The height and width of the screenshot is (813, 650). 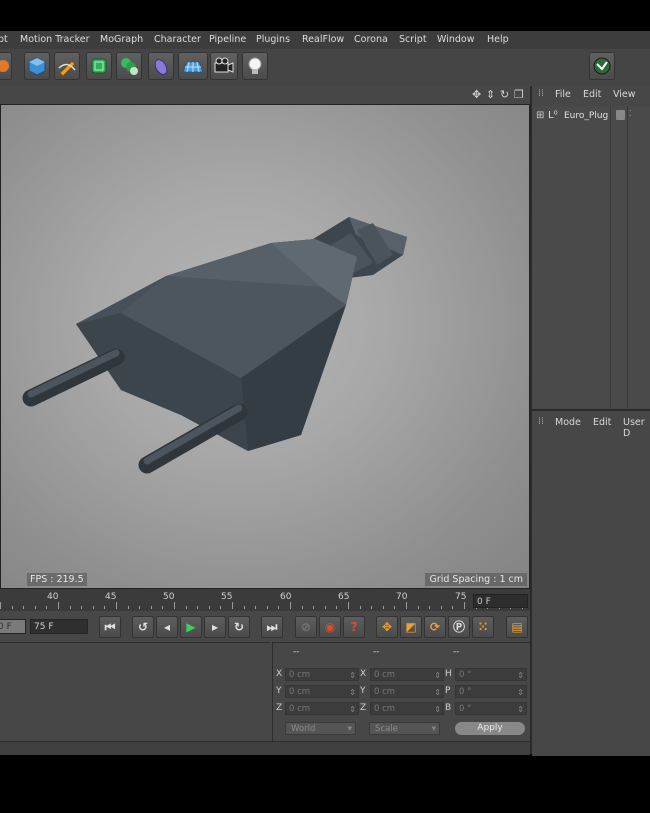 I want to click on cube-button, so click(x=37, y=66).